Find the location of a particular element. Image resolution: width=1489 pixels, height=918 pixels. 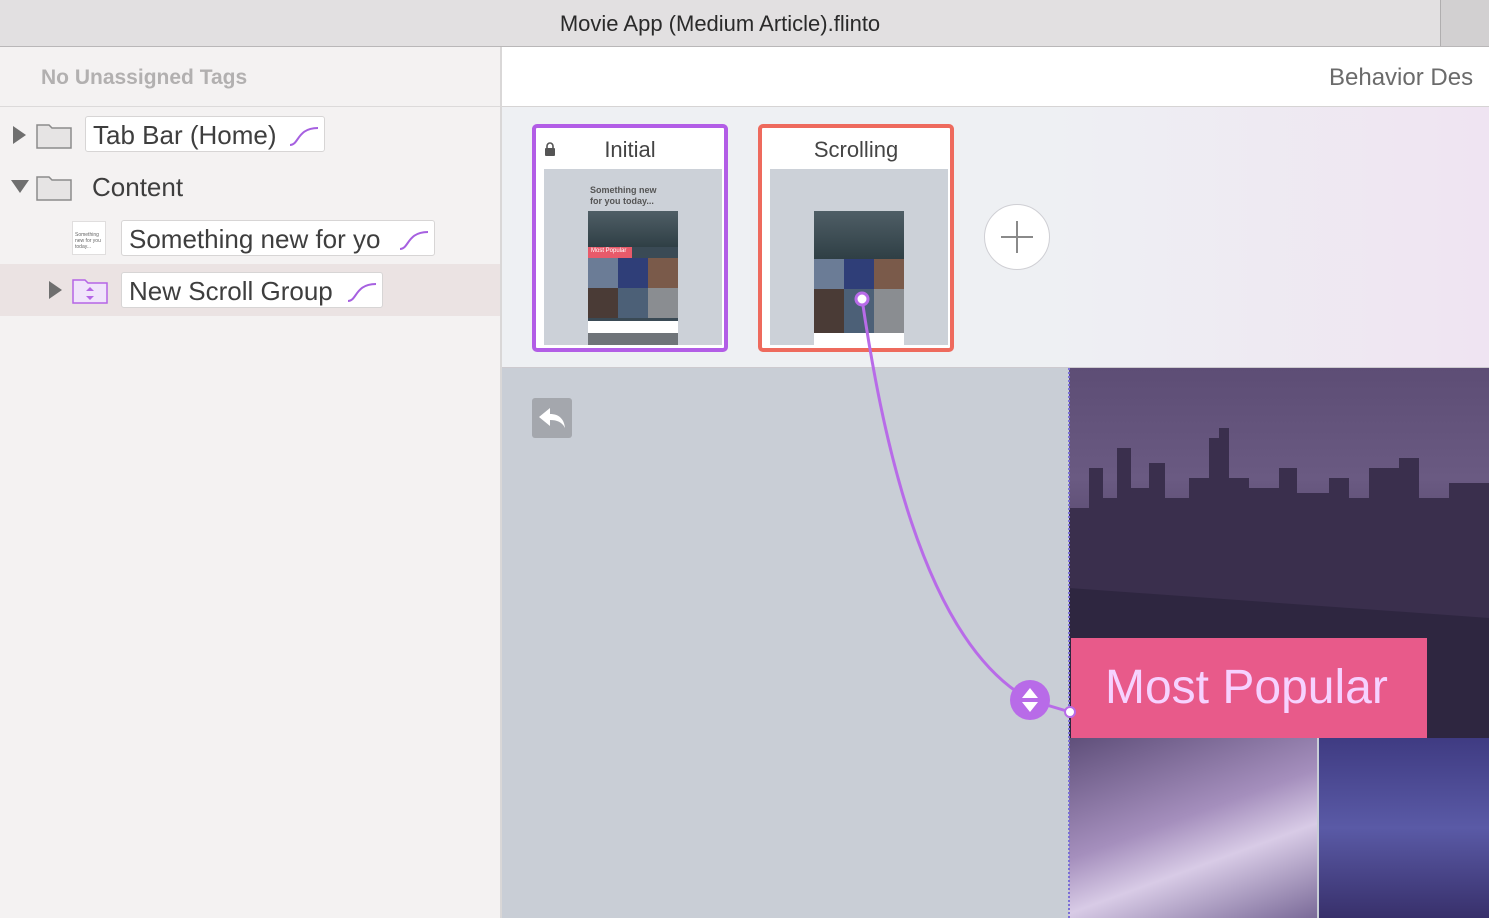

banner-label: Most Popular is located at coordinates (1246, 687).